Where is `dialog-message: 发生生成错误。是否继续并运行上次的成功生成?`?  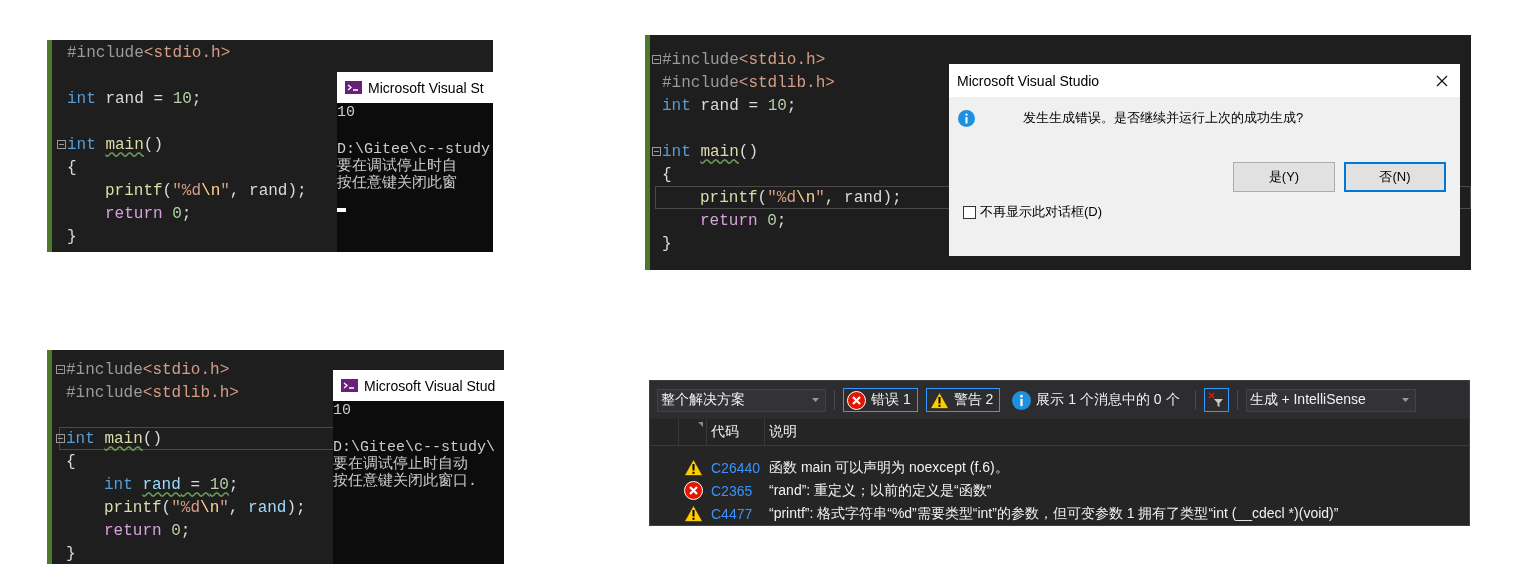 dialog-message: 发生生成错误。是否继续并运行上次的成功生成? is located at coordinates (1163, 118).